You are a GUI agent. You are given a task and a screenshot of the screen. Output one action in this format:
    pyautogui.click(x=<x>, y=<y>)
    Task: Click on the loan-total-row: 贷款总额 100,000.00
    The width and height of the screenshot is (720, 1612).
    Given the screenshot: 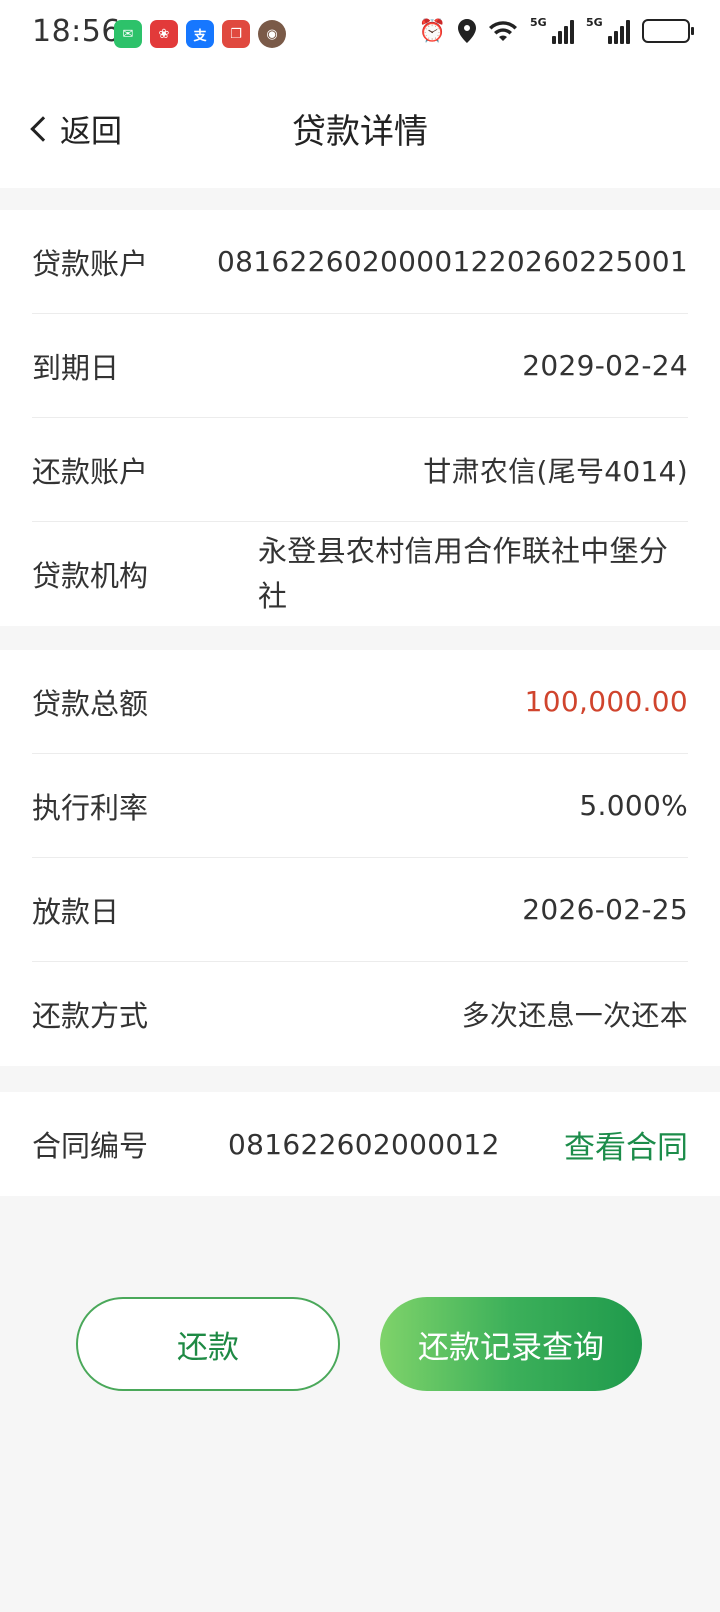 What is the action you would take?
    pyautogui.click(x=360, y=702)
    